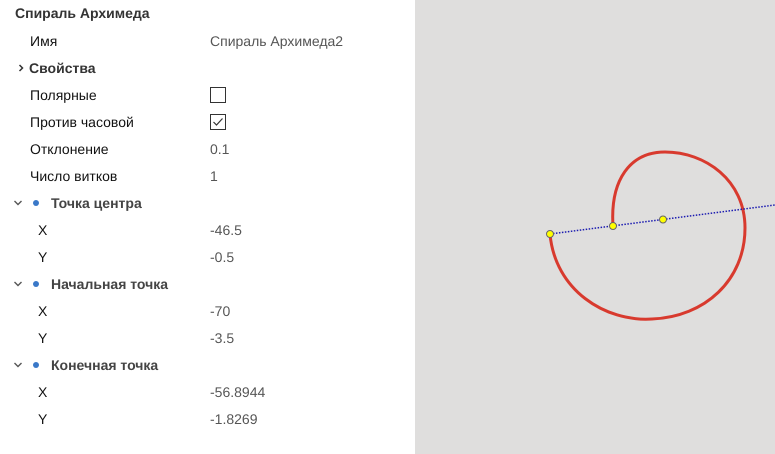  What do you see at coordinates (82, 13) in the screenshot?
I see `panel-title: Спираль Архимеда` at bounding box center [82, 13].